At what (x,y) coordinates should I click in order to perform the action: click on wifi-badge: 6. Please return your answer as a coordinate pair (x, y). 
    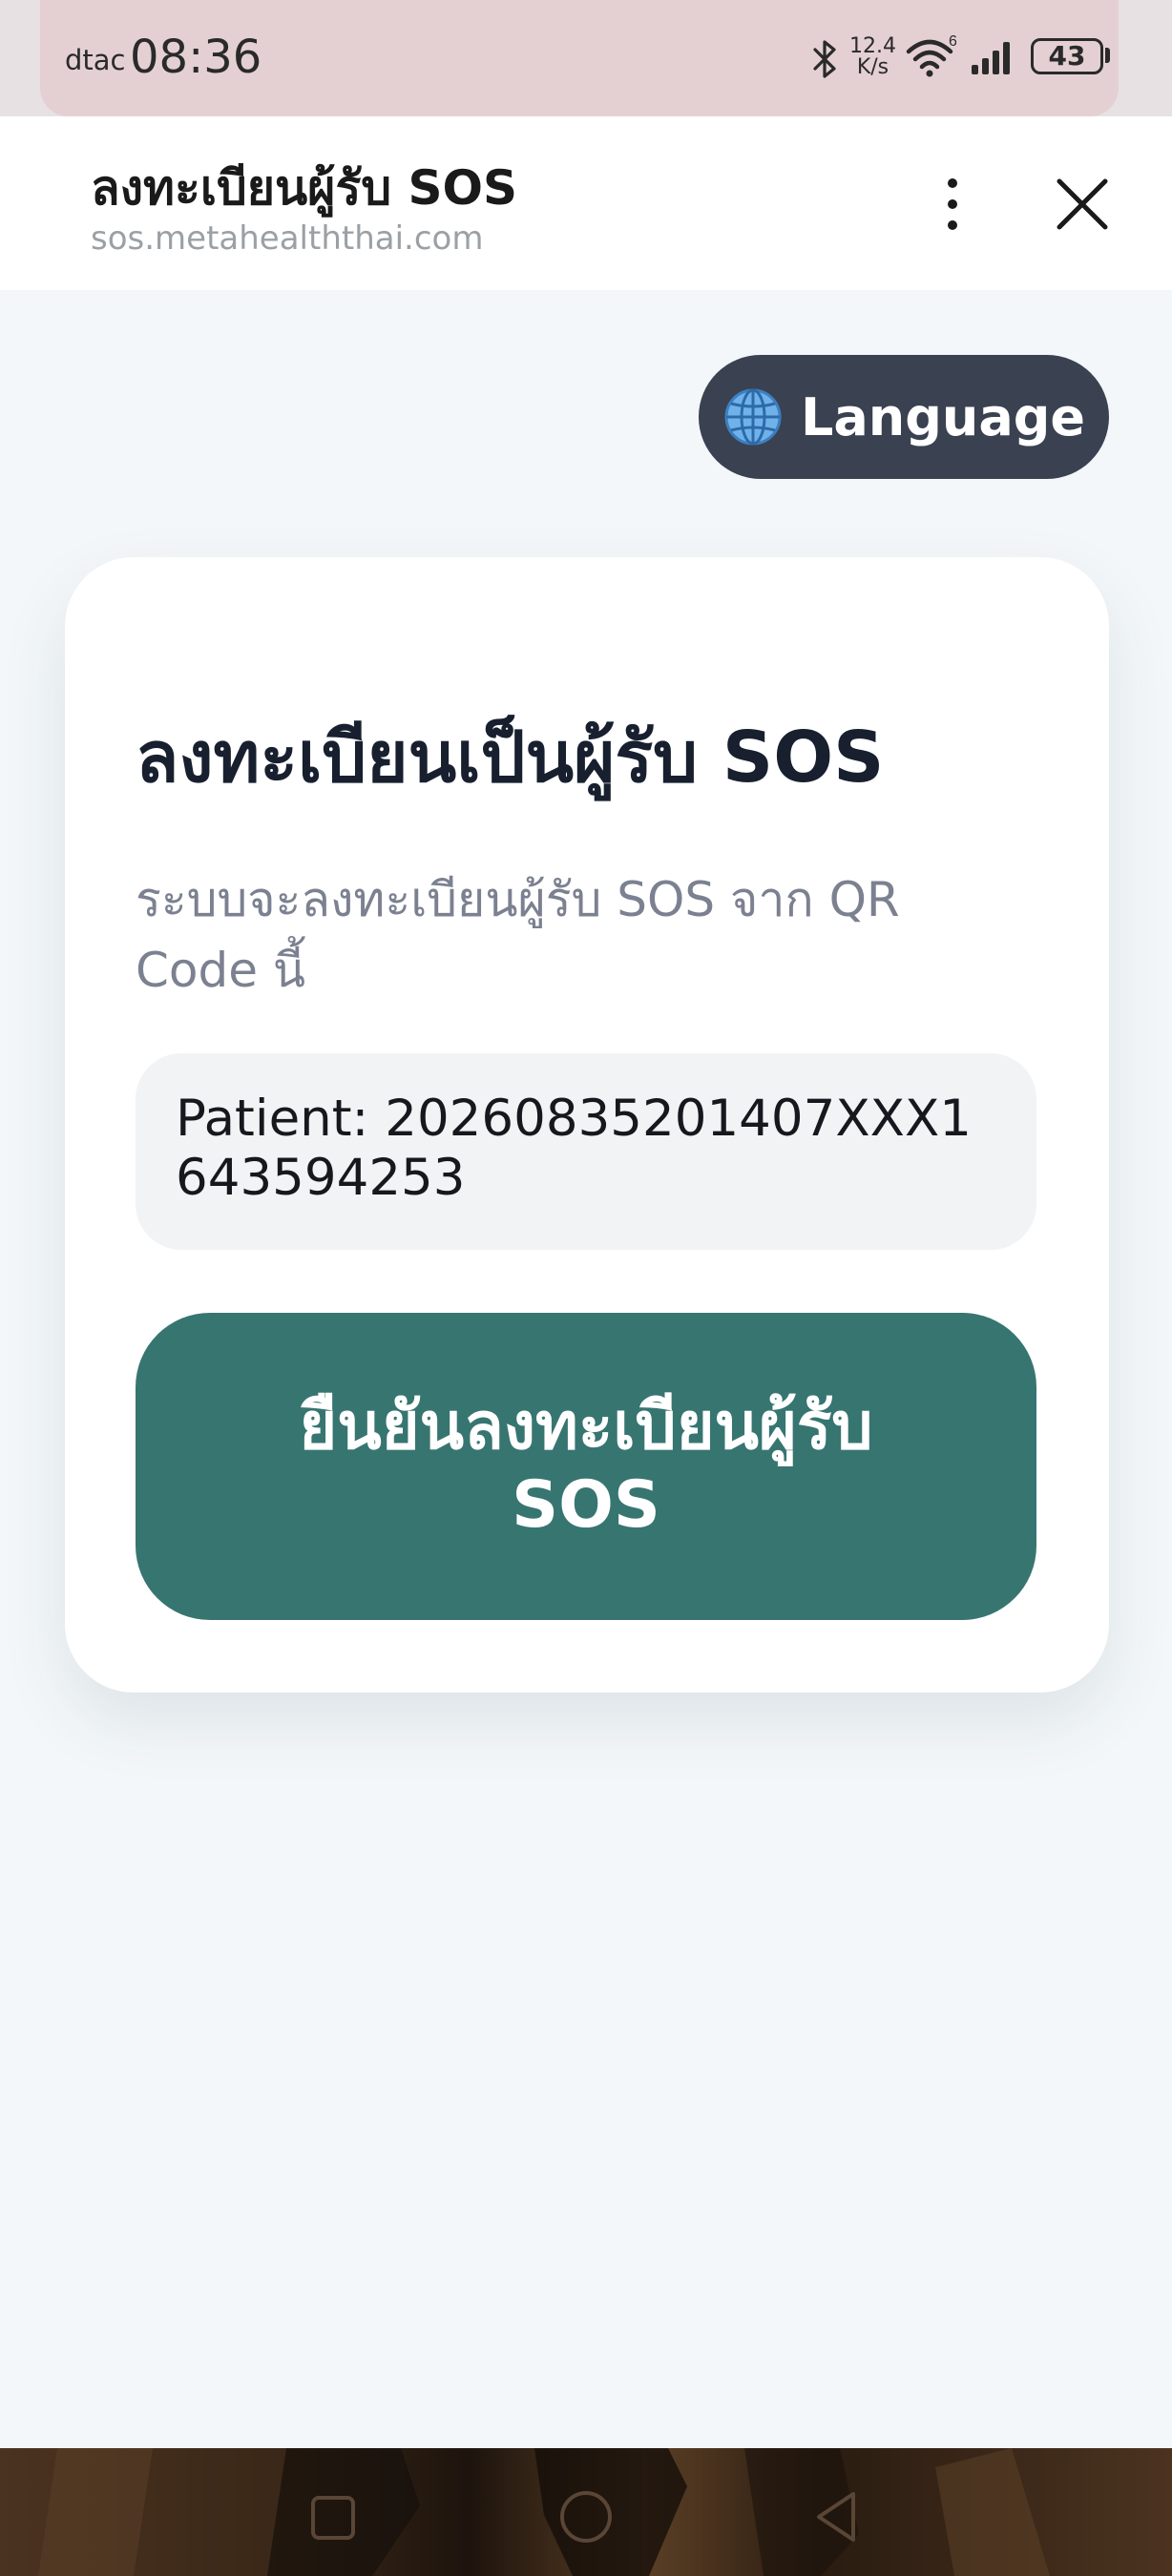
    Looking at the image, I should click on (952, 42).